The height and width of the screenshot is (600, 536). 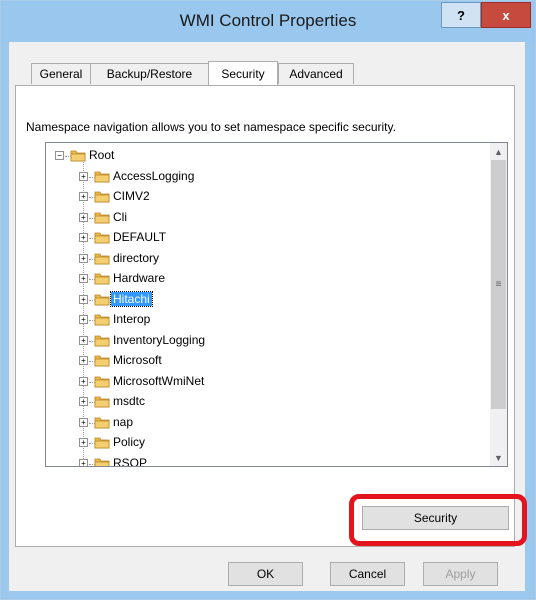 I want to click on tree-item-label: Interop, so click(x=131, y=319).